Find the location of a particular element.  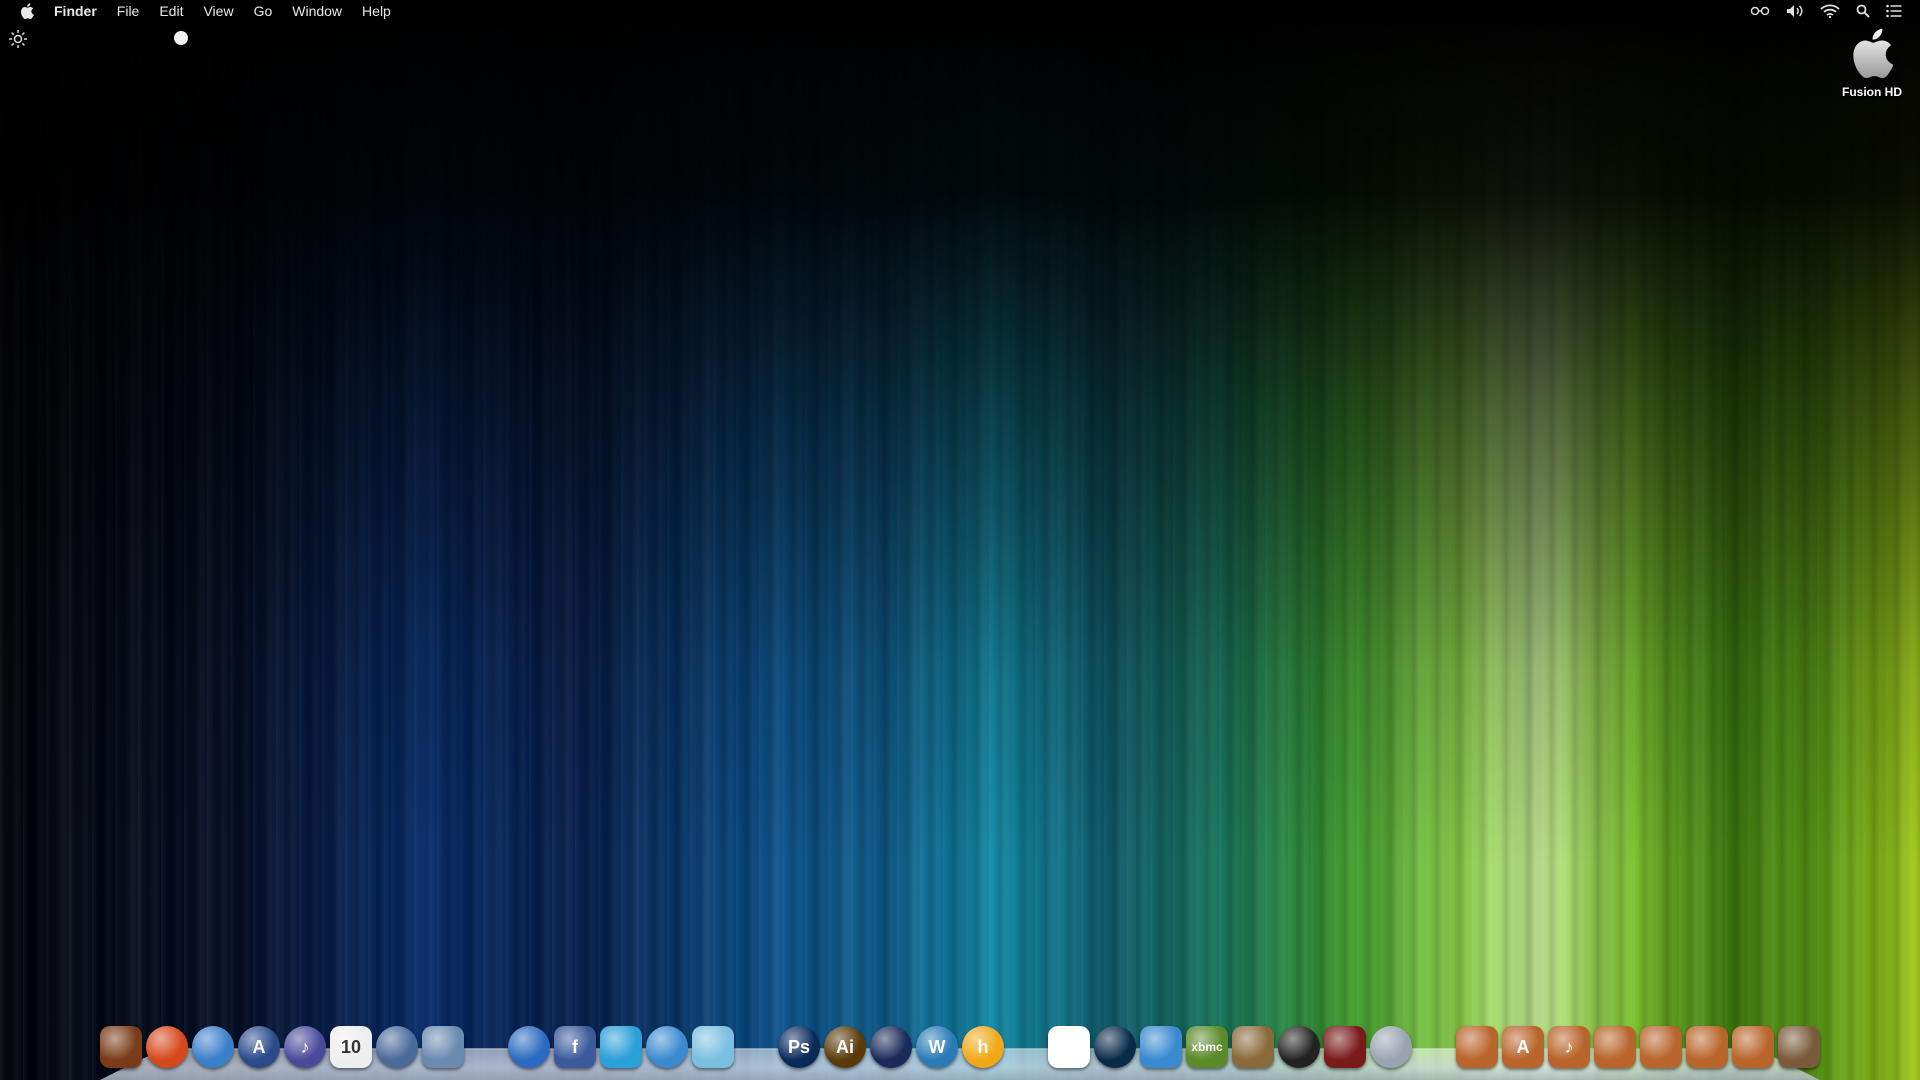

launch-app-icon is located at coordinates (121, 1047).